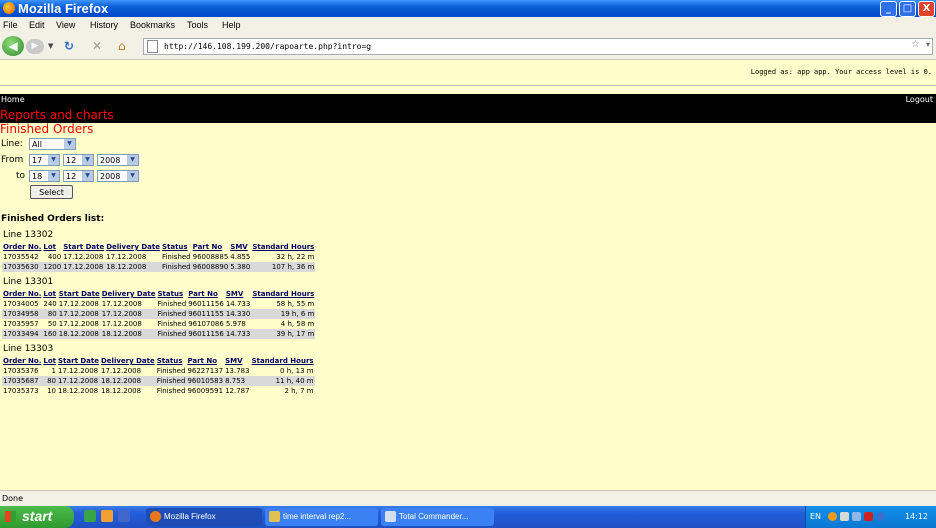 The image size is (936, 528). I want to click on bookmark-star-icon: ☆, so click(915, 44).